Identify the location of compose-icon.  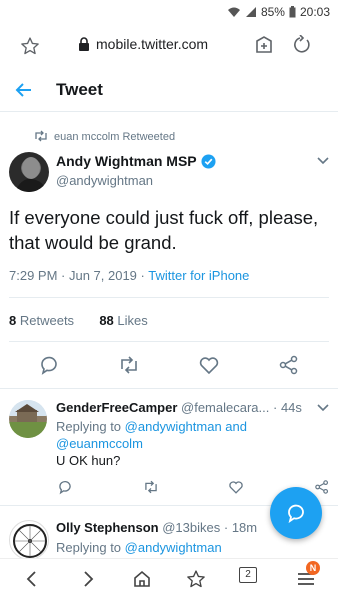
(296, 513).